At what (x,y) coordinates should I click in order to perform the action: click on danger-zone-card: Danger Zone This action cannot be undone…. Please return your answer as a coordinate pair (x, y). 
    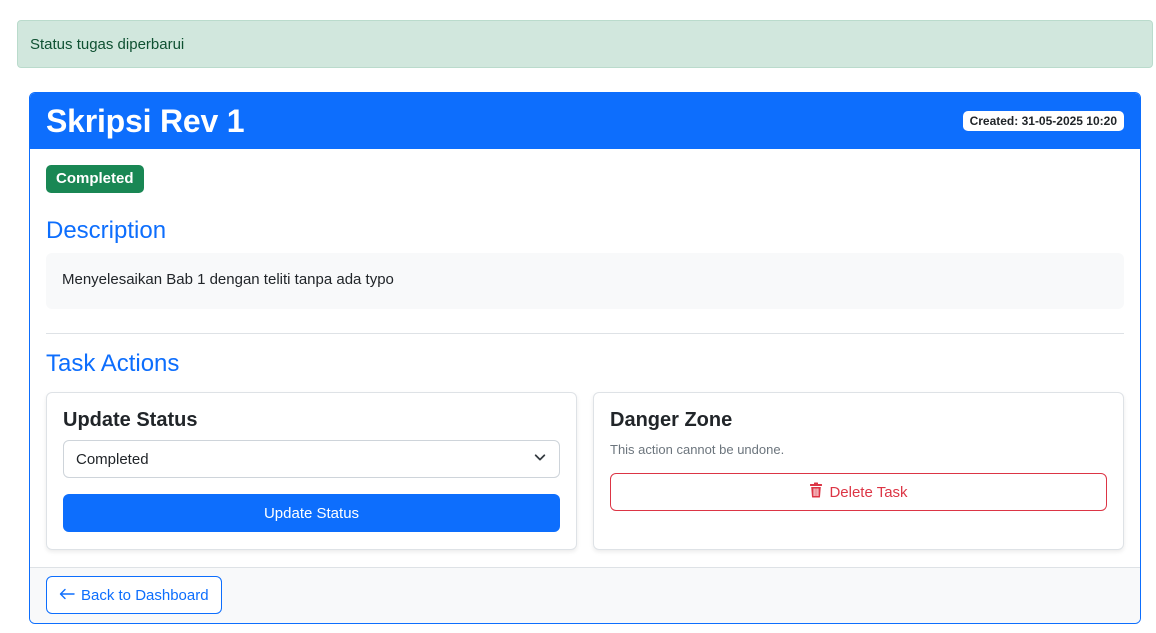
    Looking at the image, I should click on (858, 471).